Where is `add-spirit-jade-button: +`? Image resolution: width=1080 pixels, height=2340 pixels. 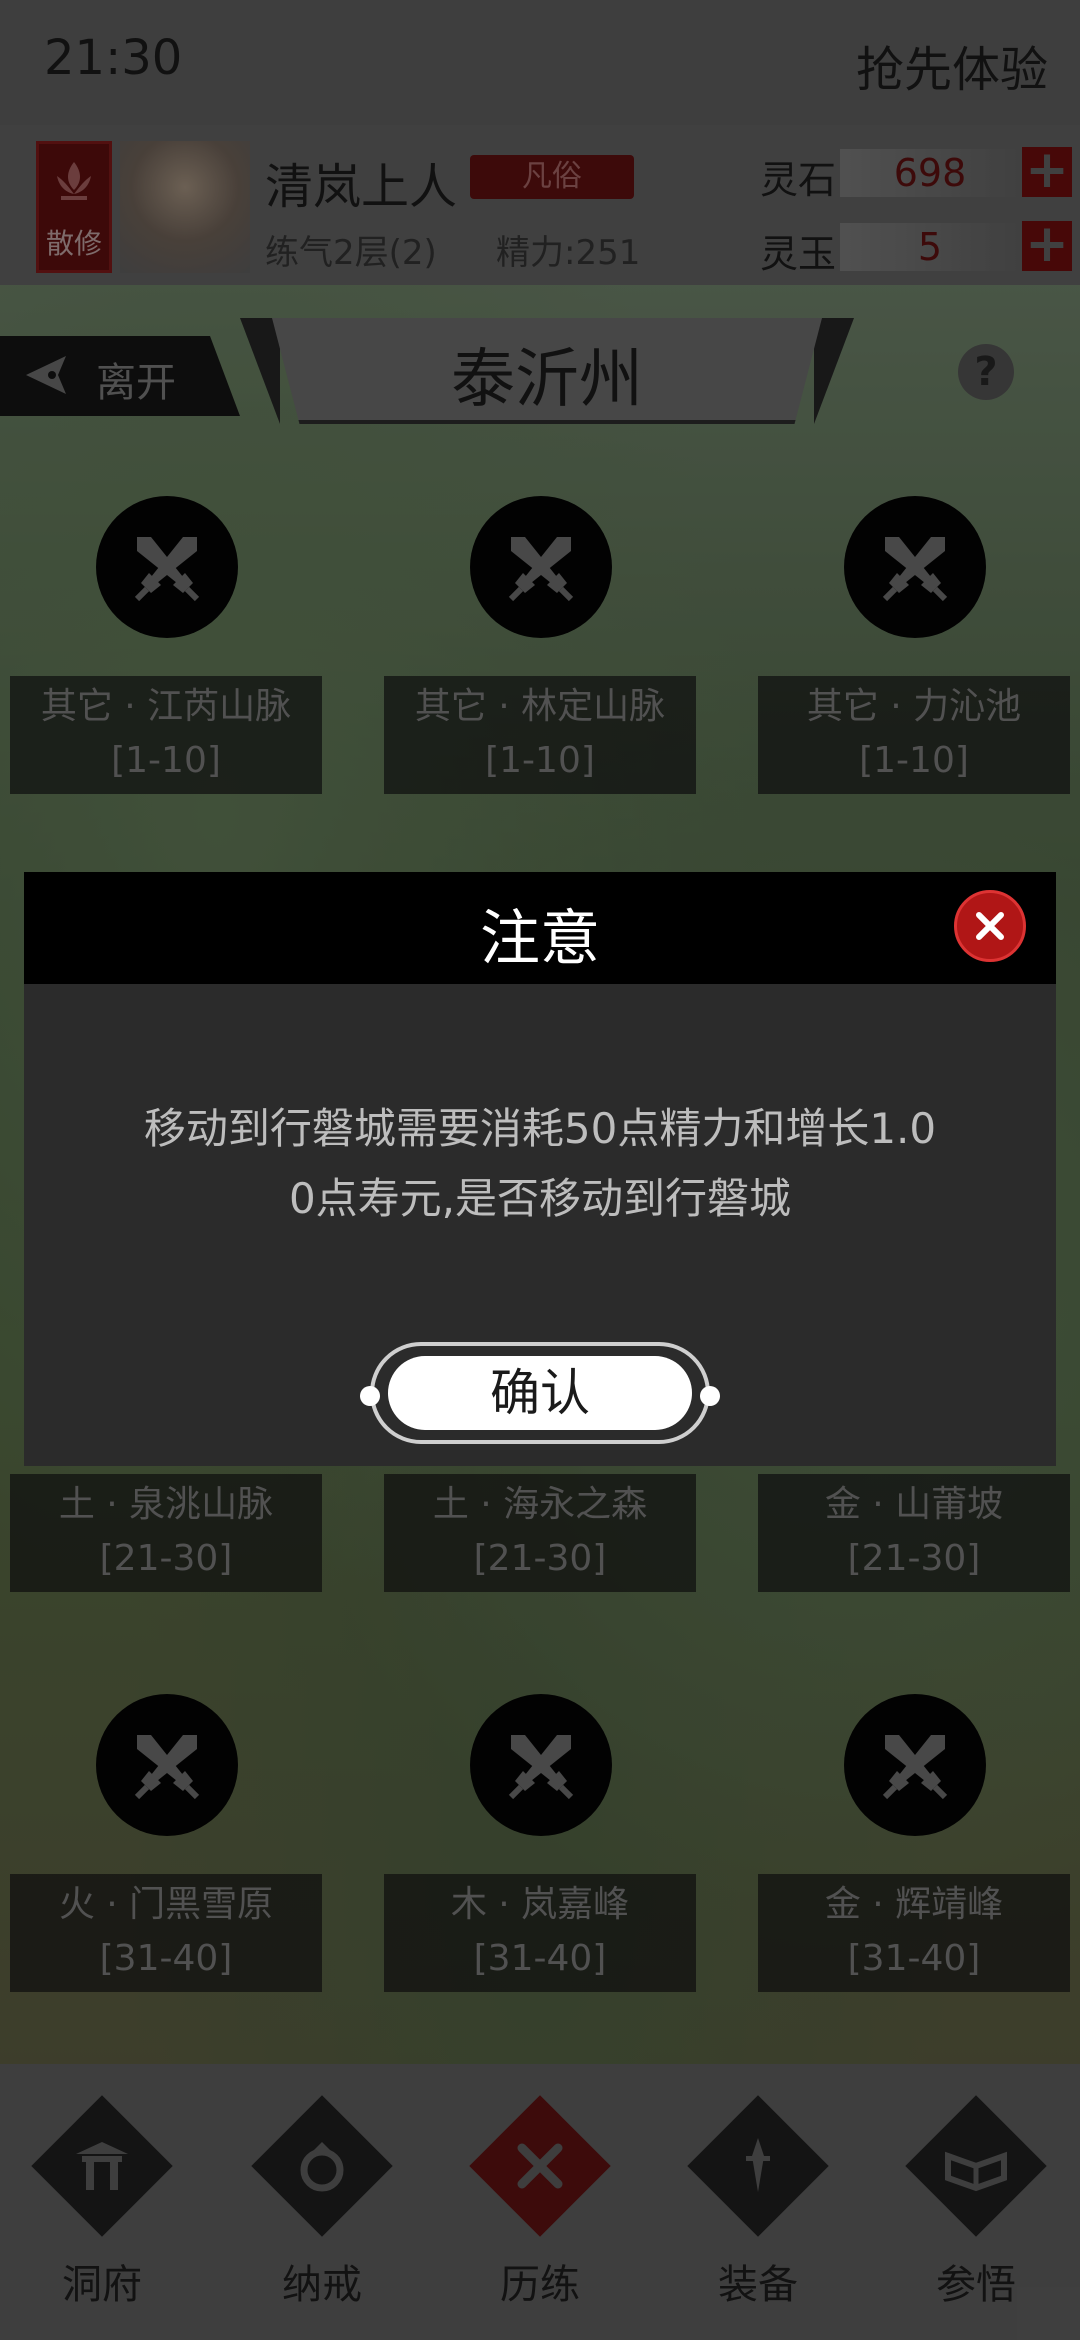 add-spirit-jade-button: + is located at coordinates (1047, 244).